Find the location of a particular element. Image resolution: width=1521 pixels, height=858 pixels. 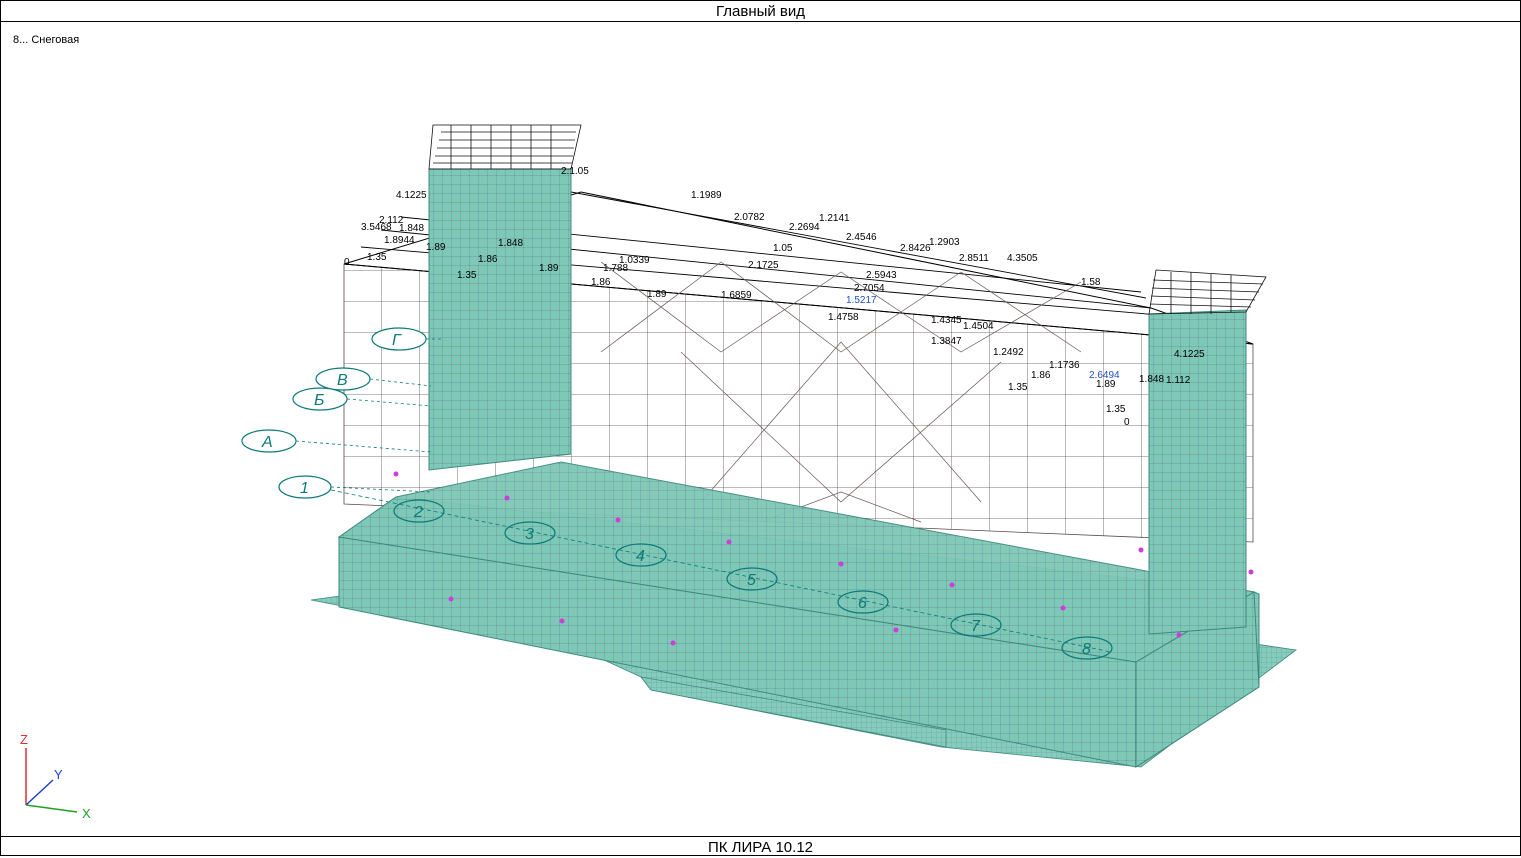

load-value: 1.05 is located at coordinates (783, 248).